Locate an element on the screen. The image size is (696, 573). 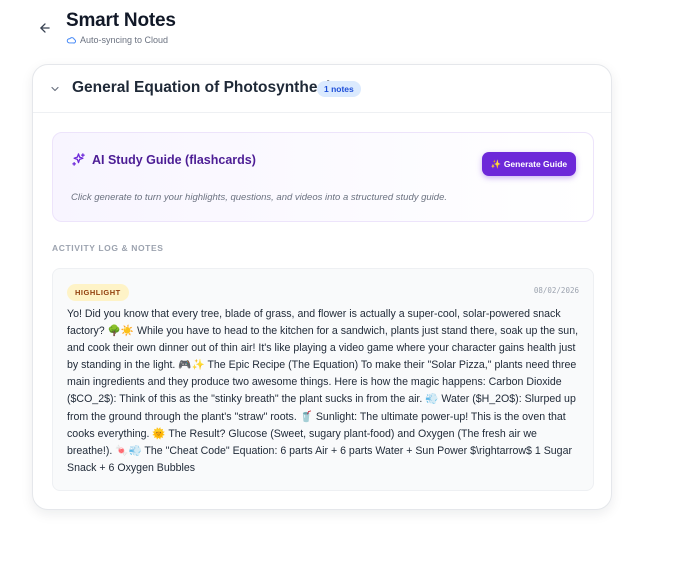
study-guide-title: AI Study Guide (flashcards) is located at coordinates (174, 159).